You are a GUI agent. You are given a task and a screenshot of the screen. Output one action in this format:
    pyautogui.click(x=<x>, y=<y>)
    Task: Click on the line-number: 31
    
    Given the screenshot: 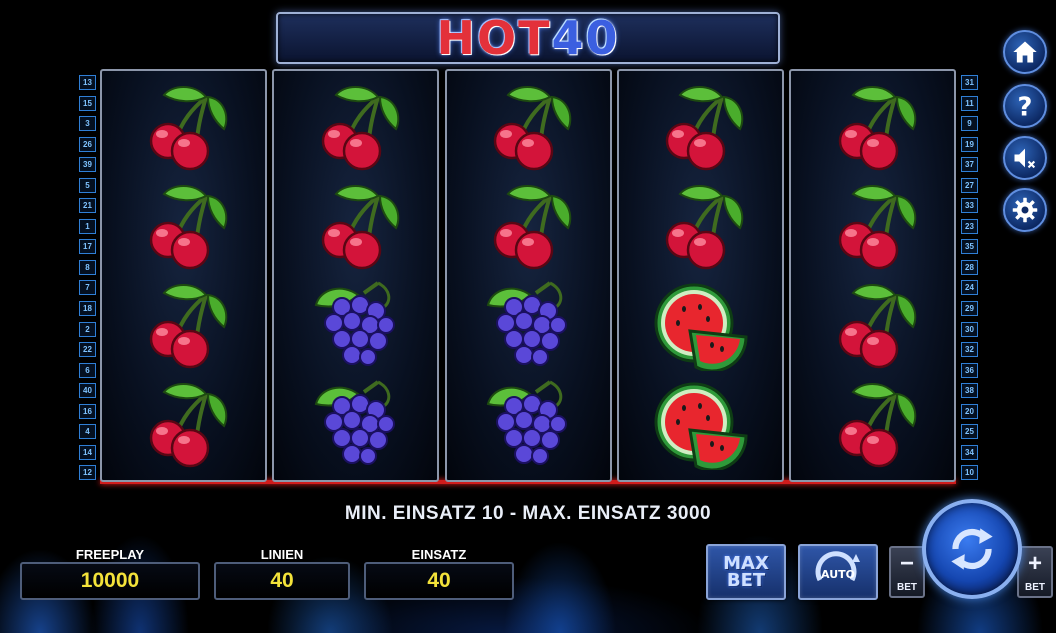 What is the action you would take?
    pyautogui.click(x=969, y=82)
    